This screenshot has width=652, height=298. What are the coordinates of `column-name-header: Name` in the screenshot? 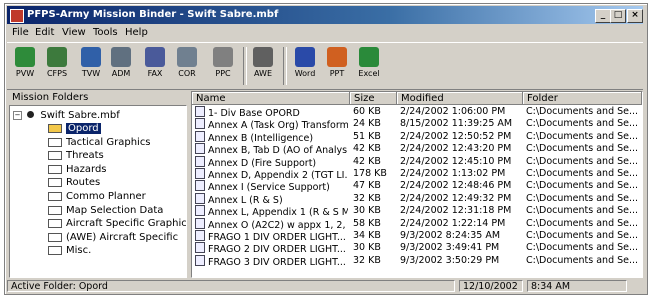 It's located at (271, 98).